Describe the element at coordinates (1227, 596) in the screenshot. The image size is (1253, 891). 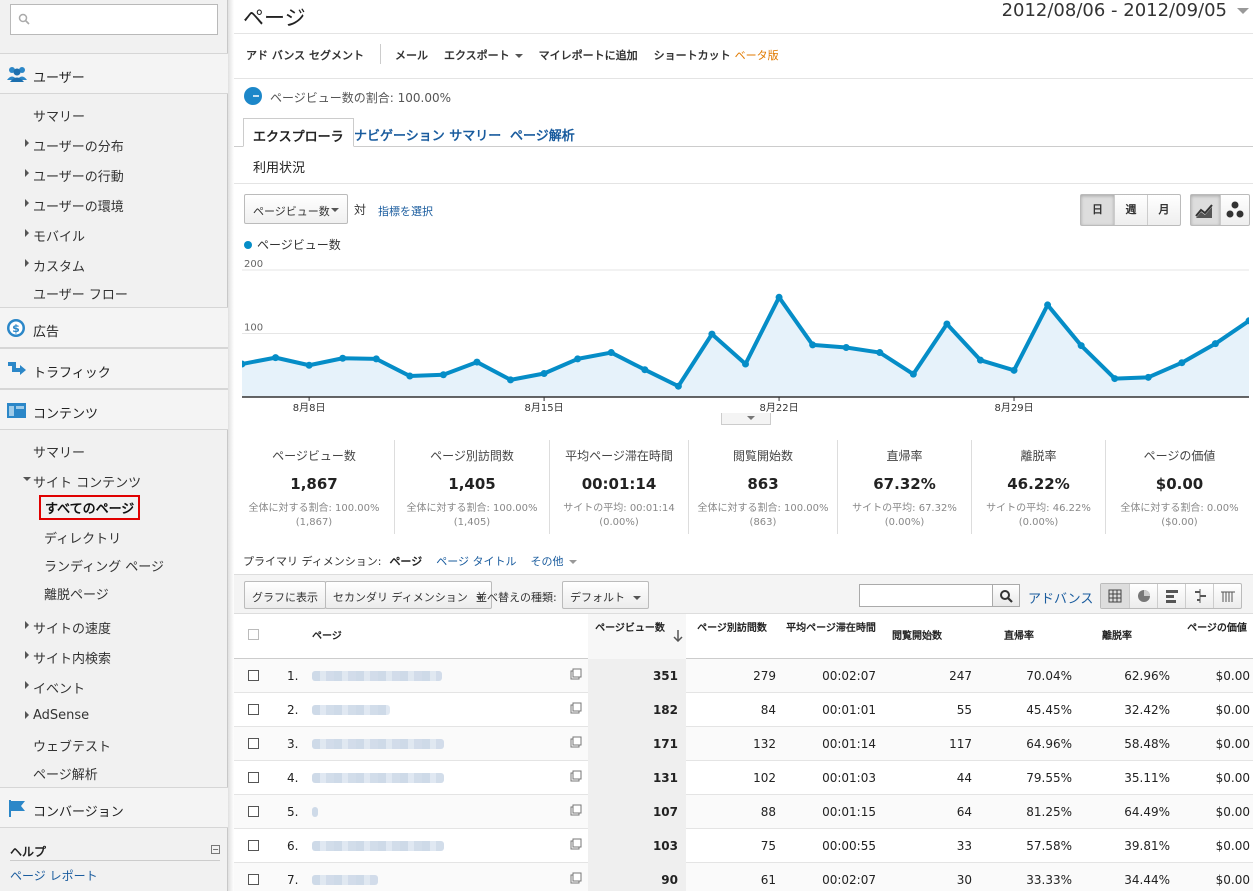
I see `pivot-view-button` at that location.